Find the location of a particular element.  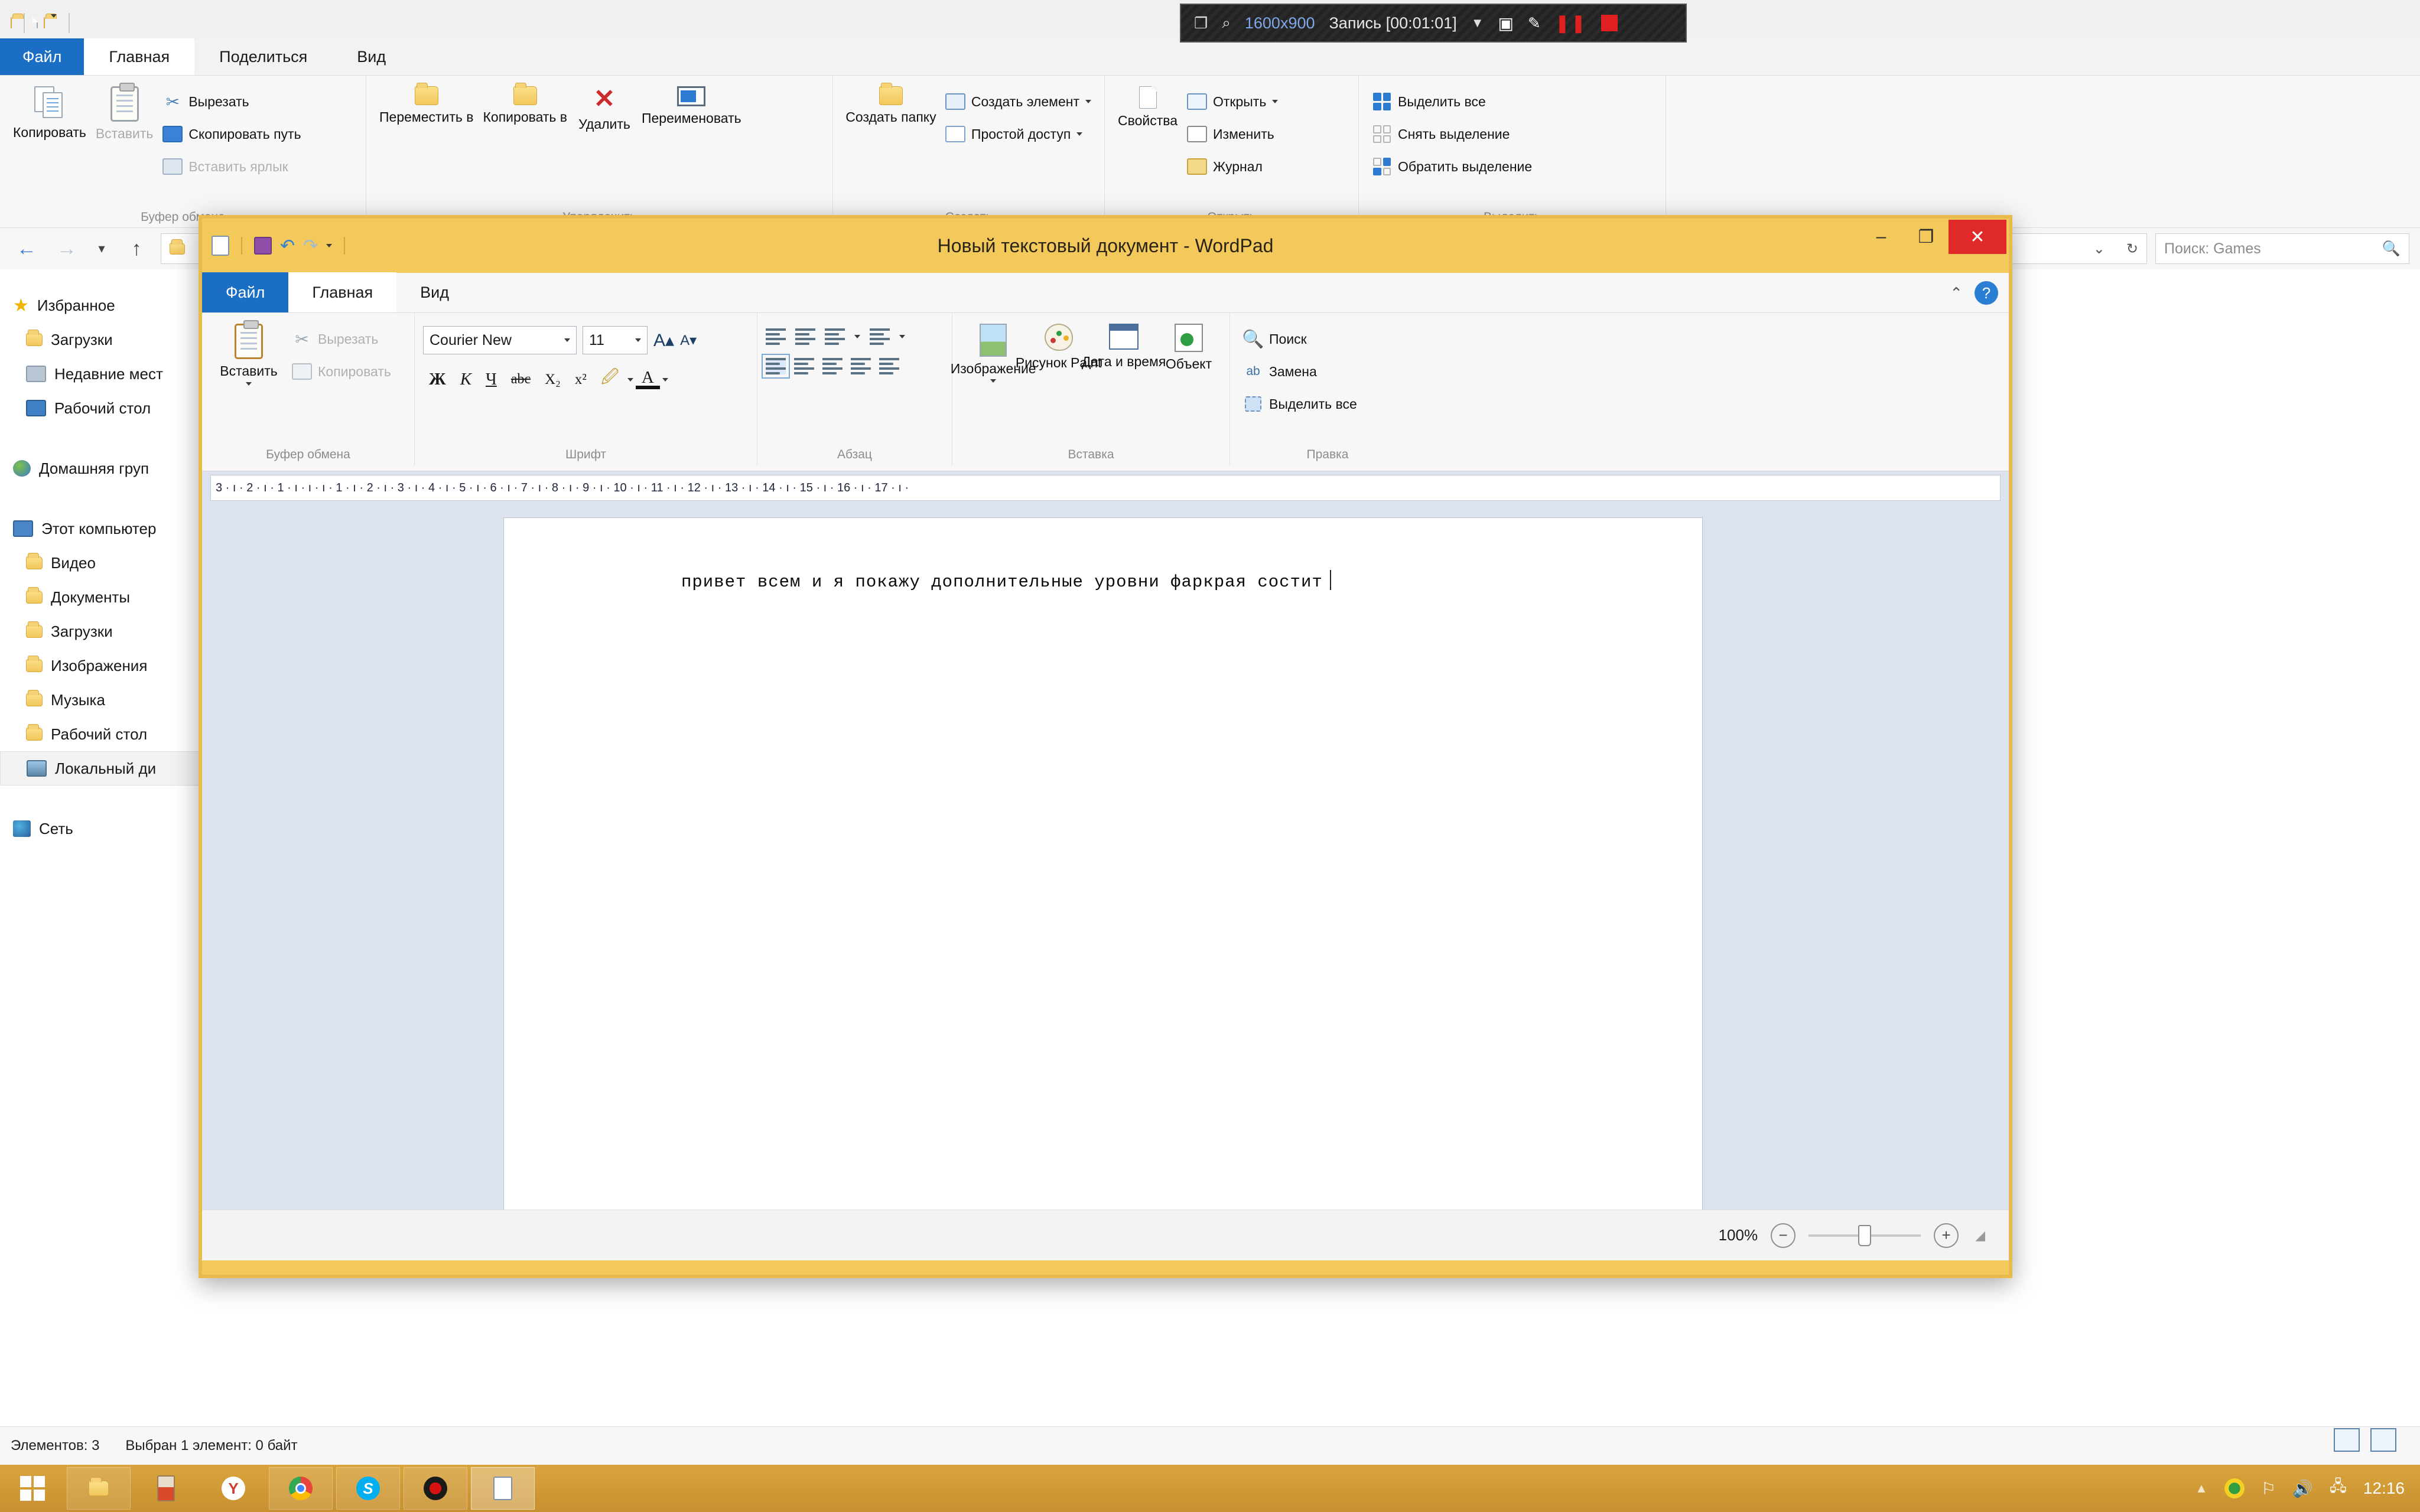

justify-icon is located at coordinates (861, 366).